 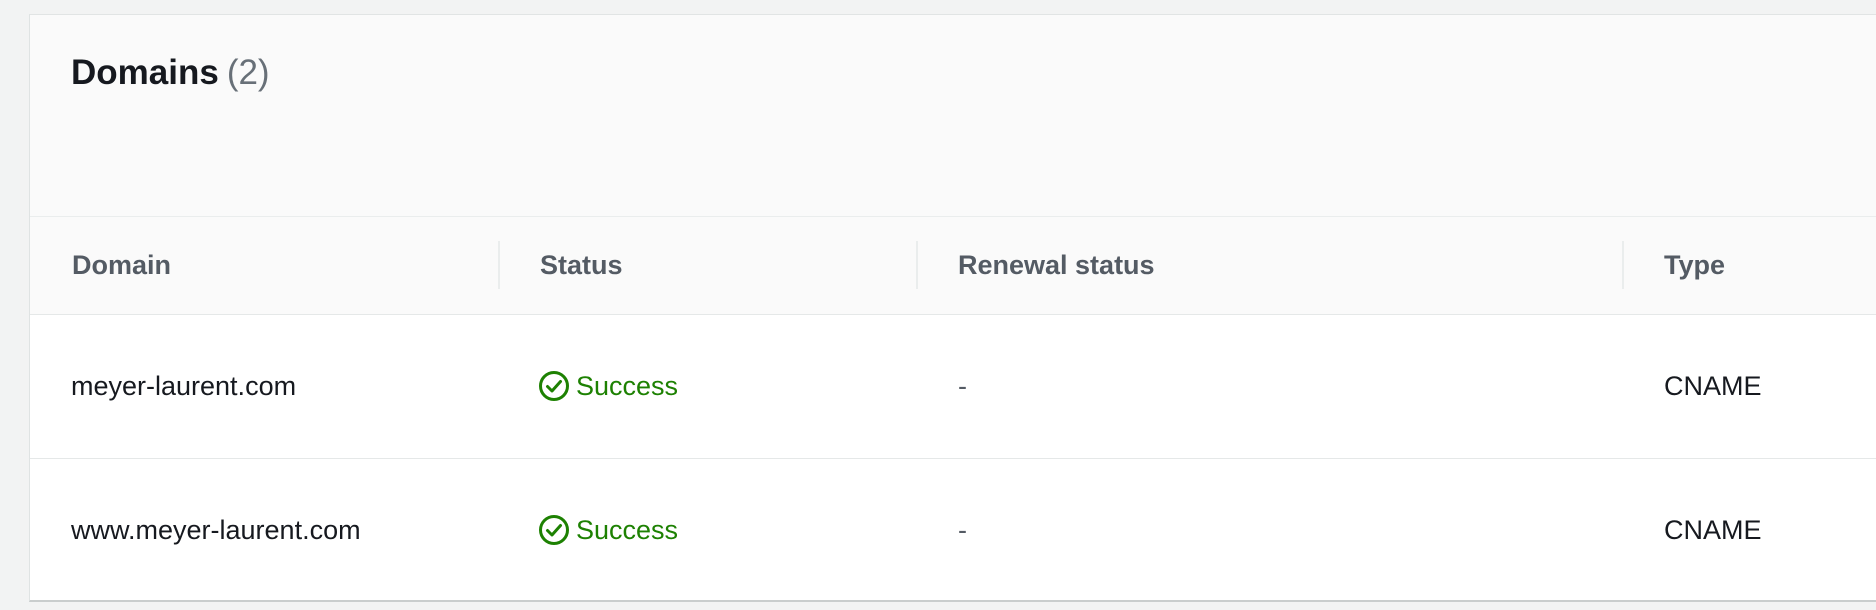 What do you see at coordinates (248, 72) in the screenshot?
I see `domain-count: (2)` at bounding box center [248, 72].